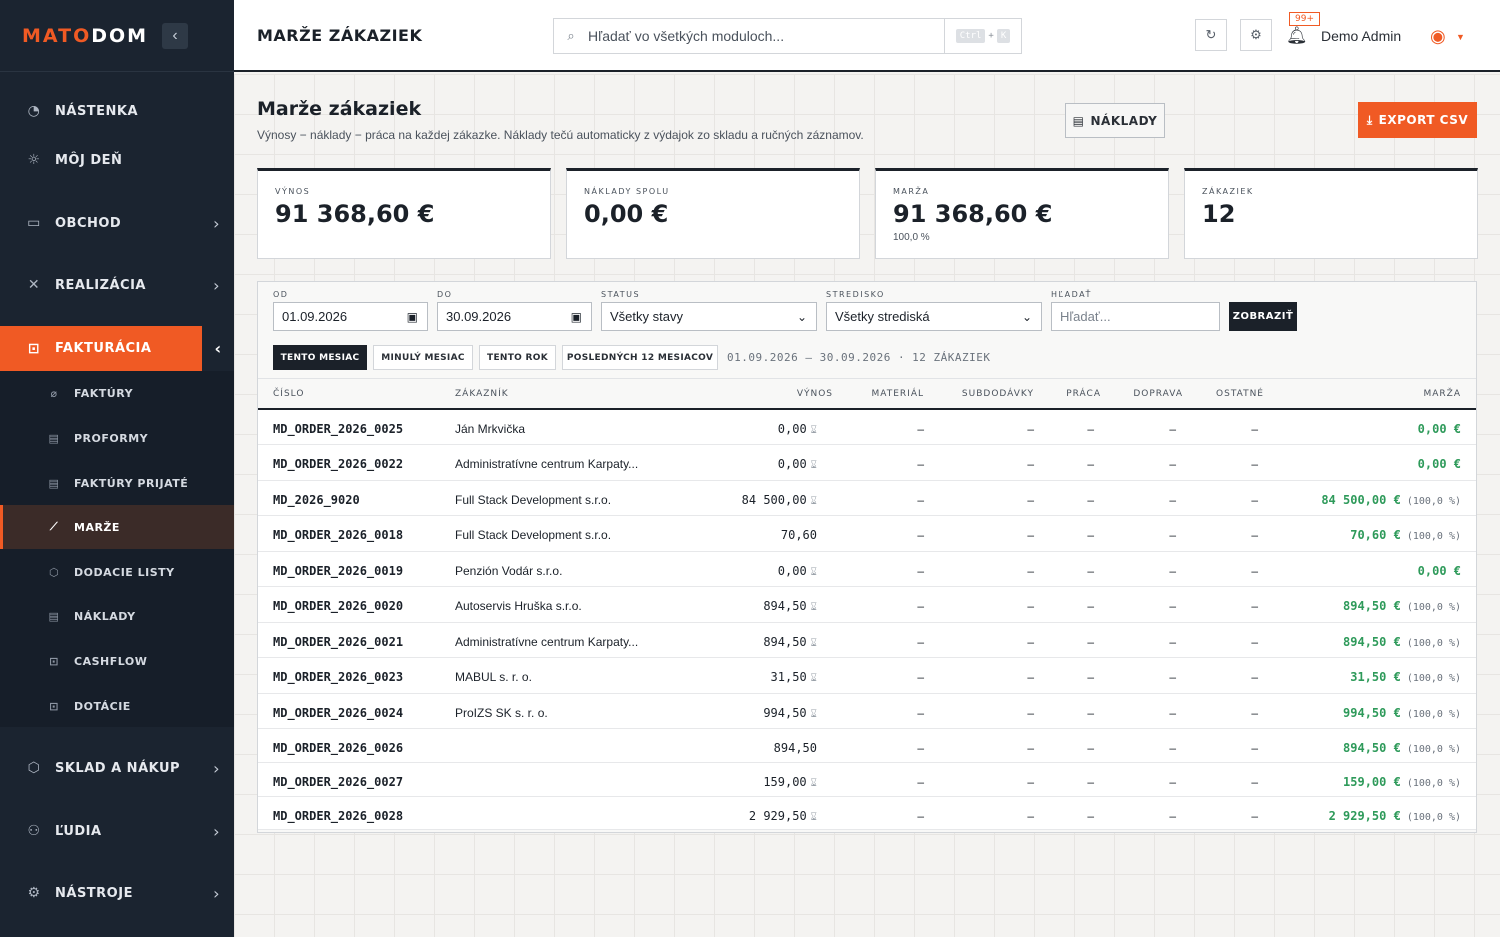 The image size is (1500, 937). Describe the element at coordinates (117, 572) in the screenshot. I see `submenu-item-delivery-notes: ⬡ DODACIE LISTY` at that location.